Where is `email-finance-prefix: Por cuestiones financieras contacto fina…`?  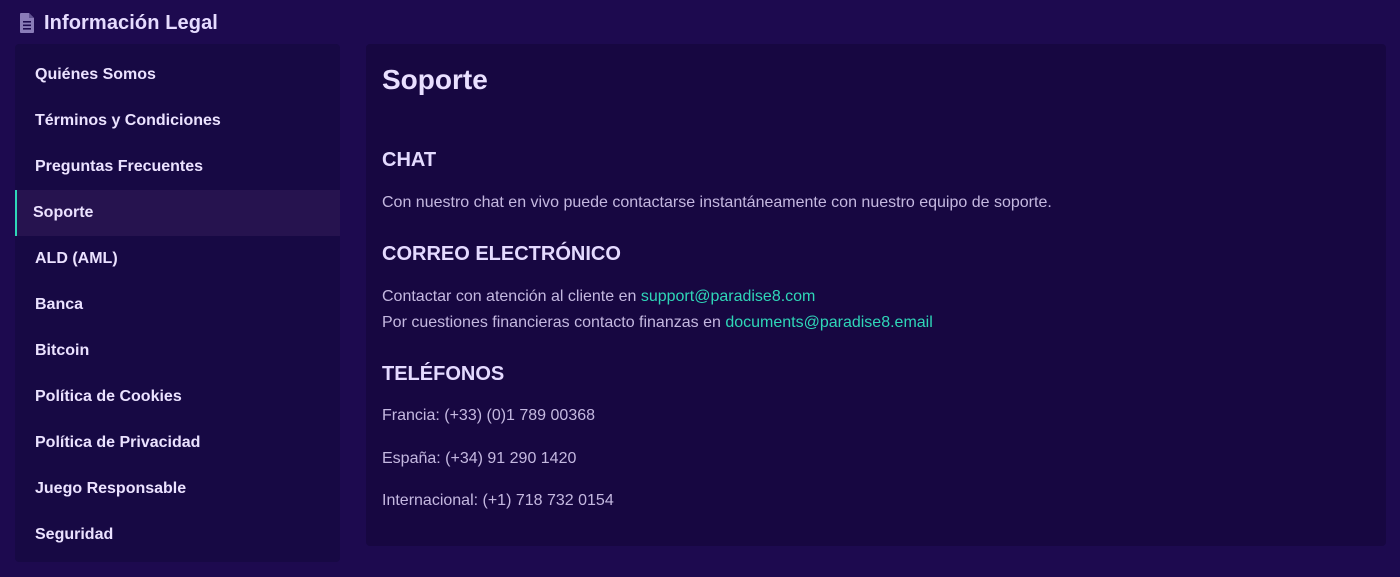
email-finance-prefix: Por cuestiones financieras contacto fina… is located at coordinates (554, 322).